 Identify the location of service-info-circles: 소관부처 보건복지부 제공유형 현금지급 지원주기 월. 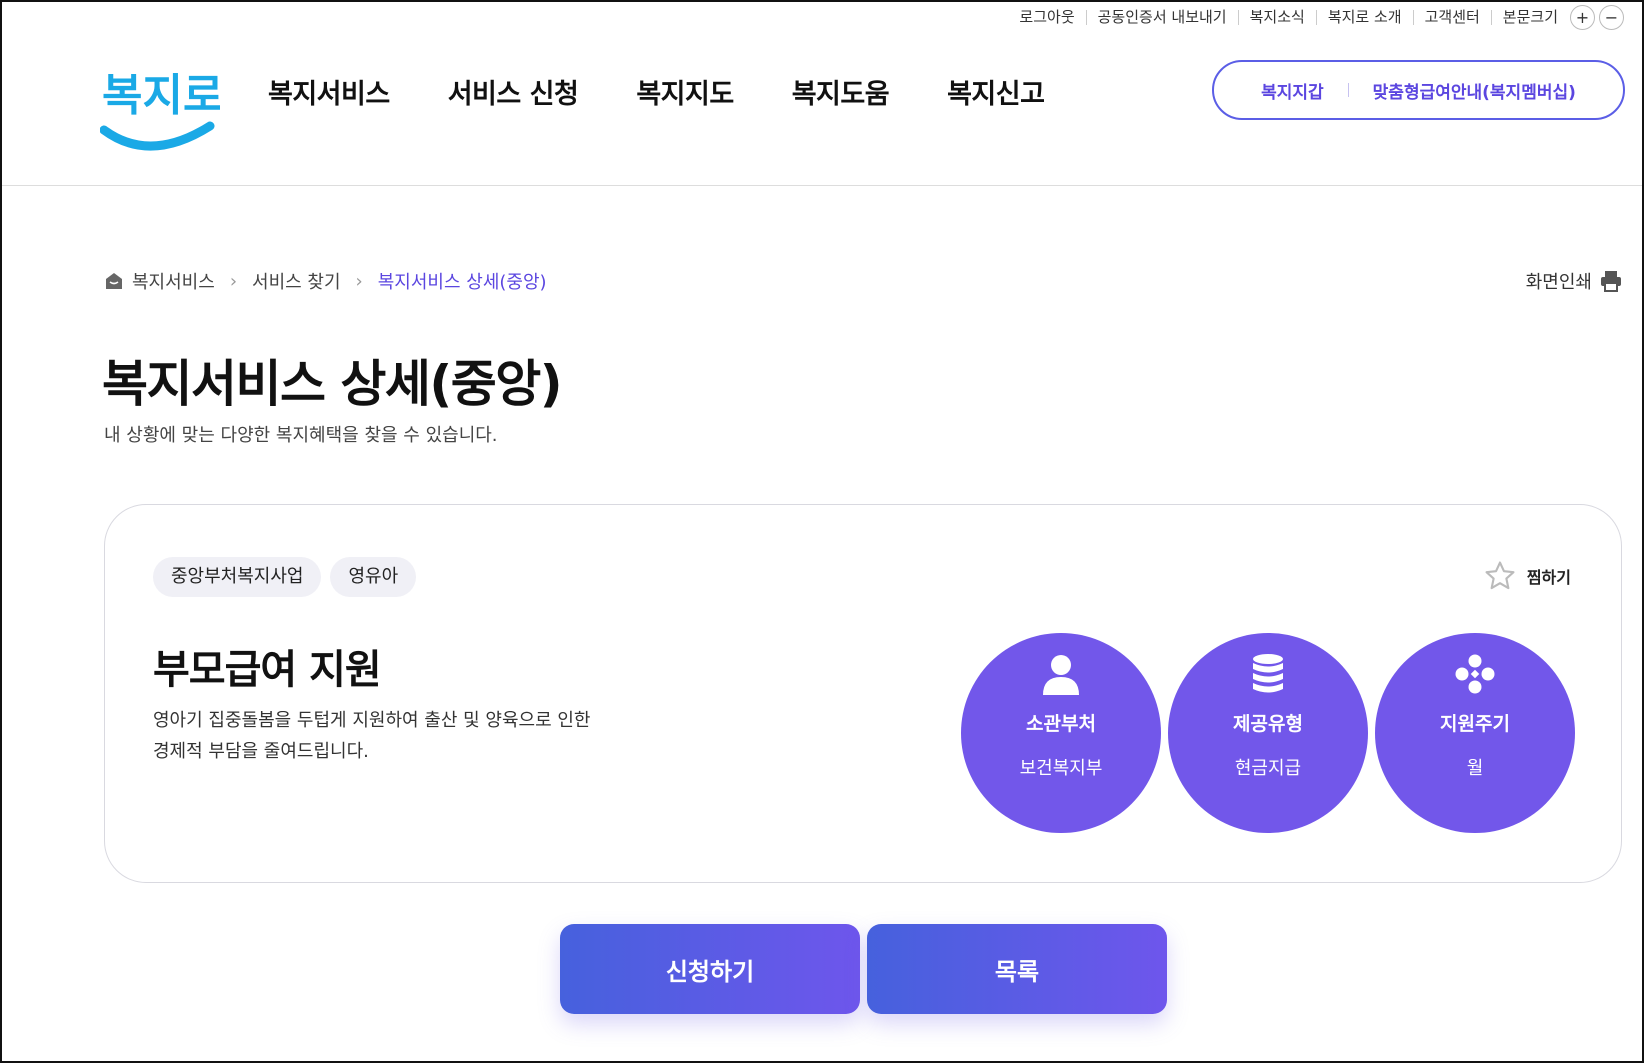
(1271, 733).